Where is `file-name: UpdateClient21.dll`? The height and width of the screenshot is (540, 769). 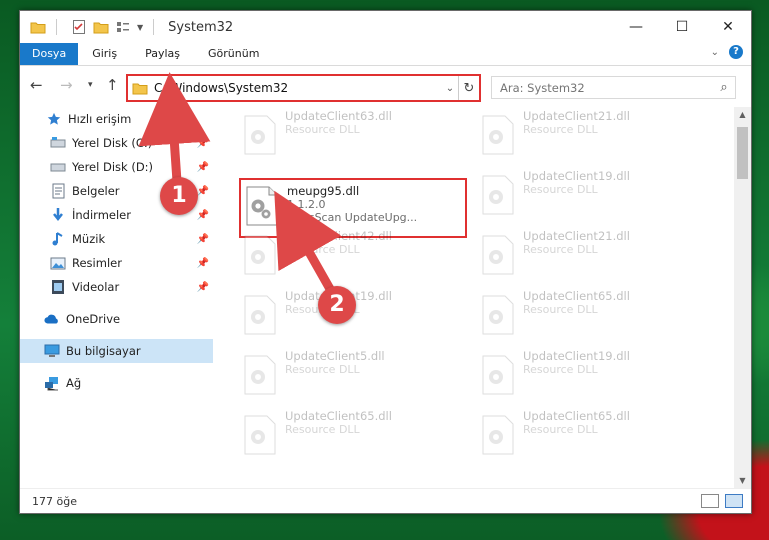
file-name: UpdateClient21.dll is located at coordinates (576, 236).